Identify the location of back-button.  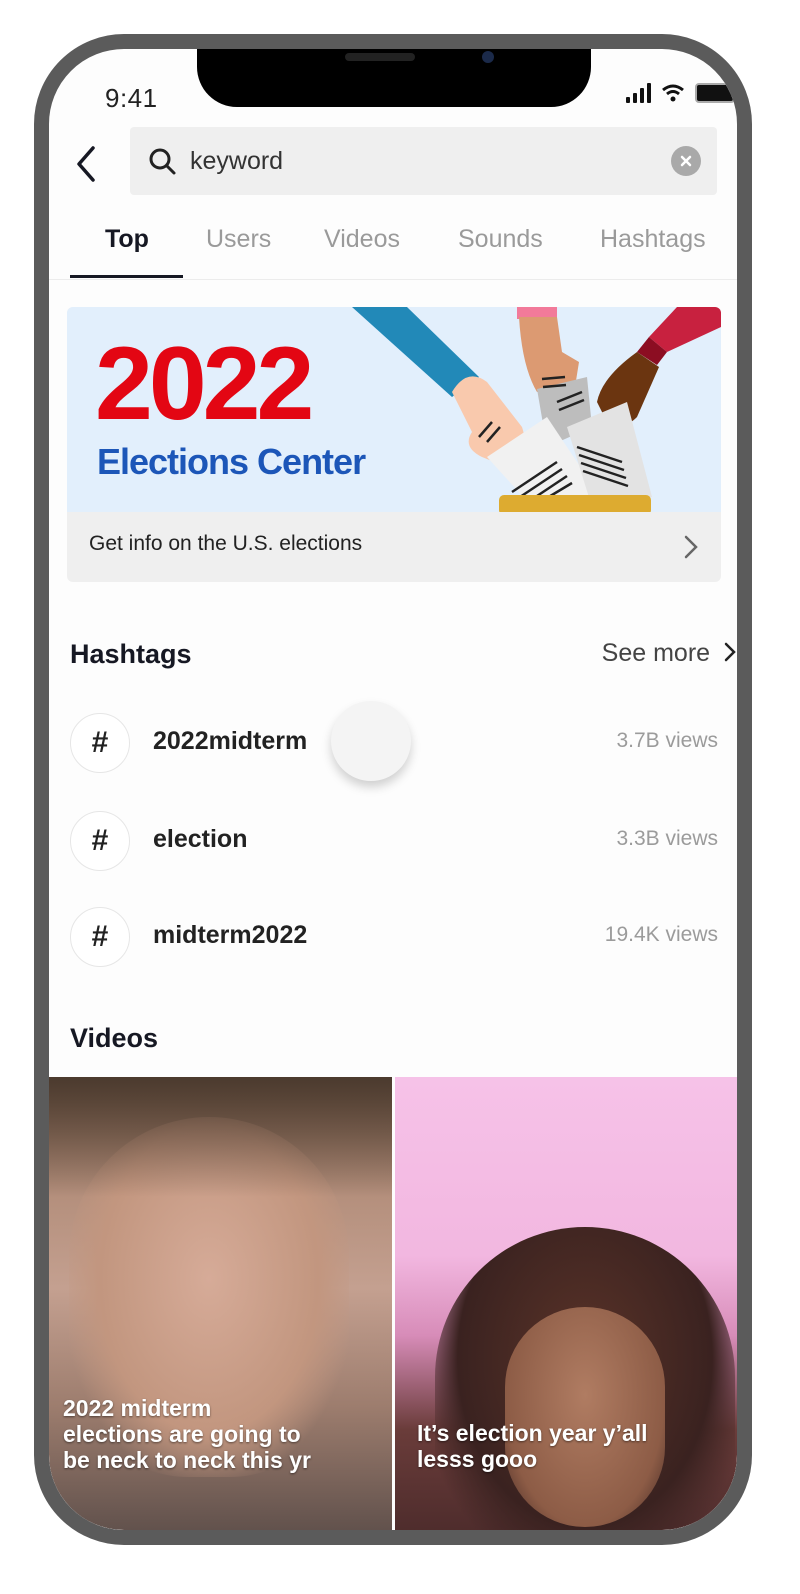
(86, 164).